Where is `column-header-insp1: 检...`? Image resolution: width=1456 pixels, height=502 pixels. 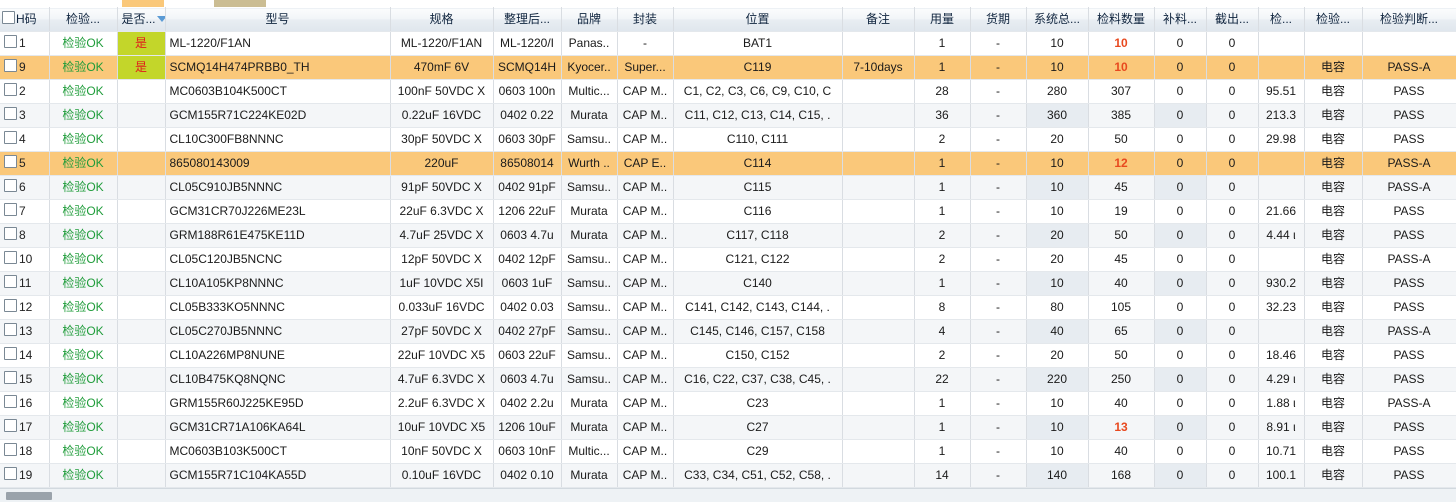
column-header-insp1: 检... is located at coordinates (1281, 19).